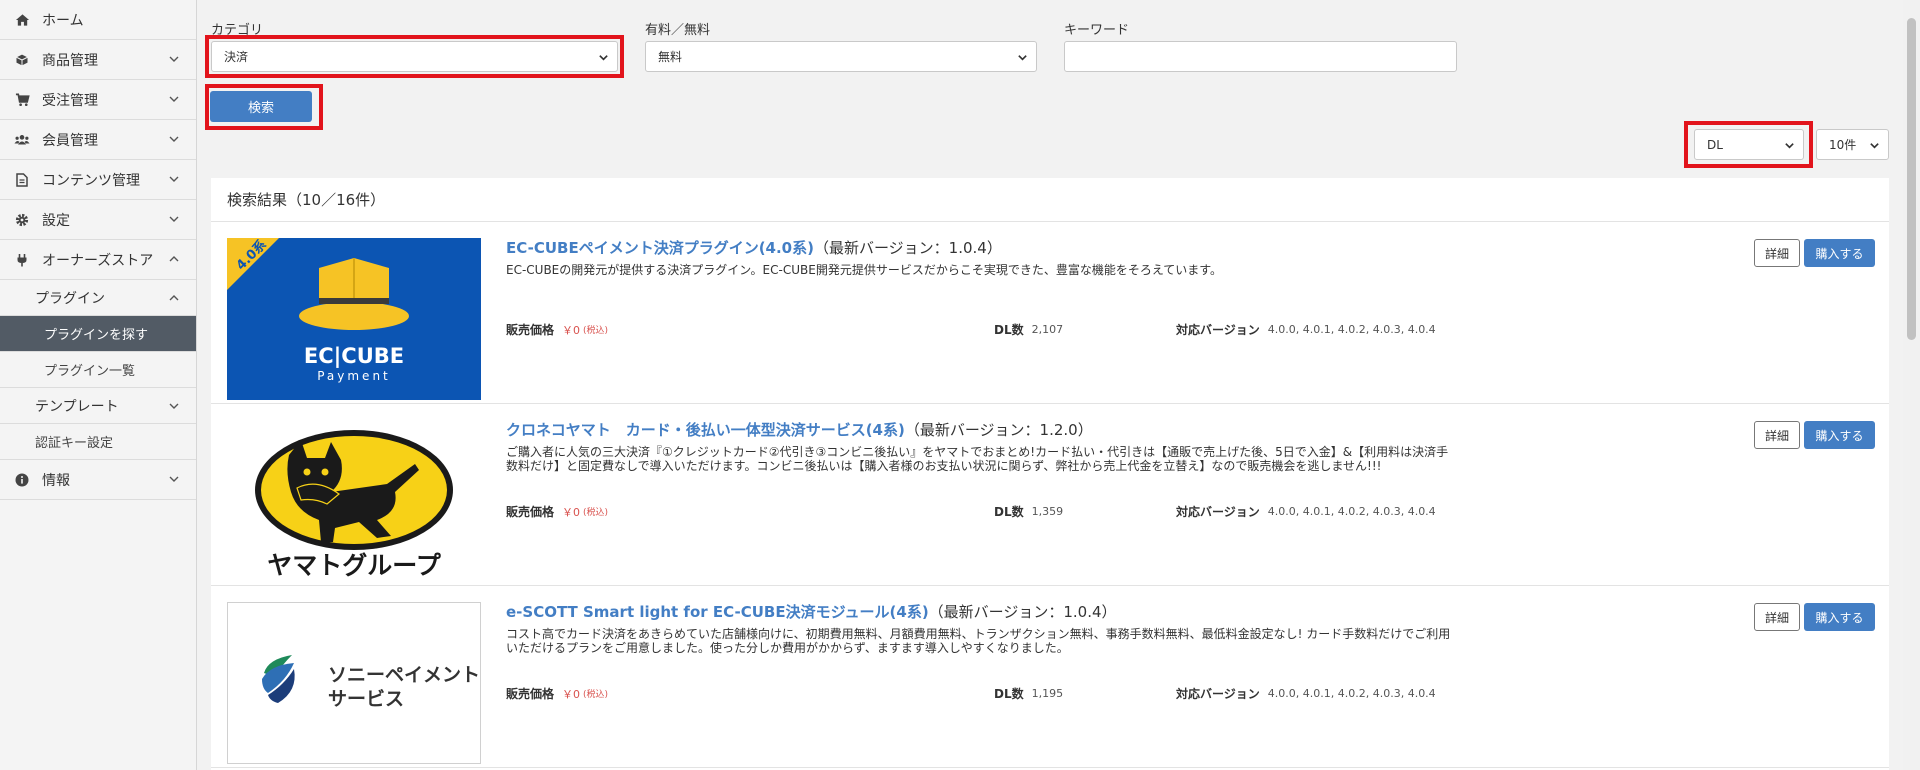 The image size is (1920, 770). I want to click on nav-settings: 設定, so click(98, 220).